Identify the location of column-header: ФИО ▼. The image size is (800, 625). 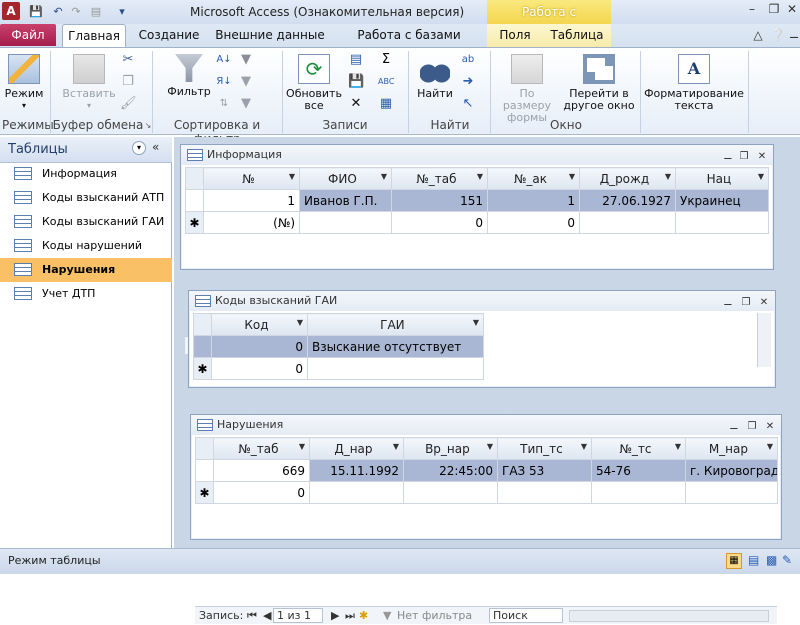
(345, 178).